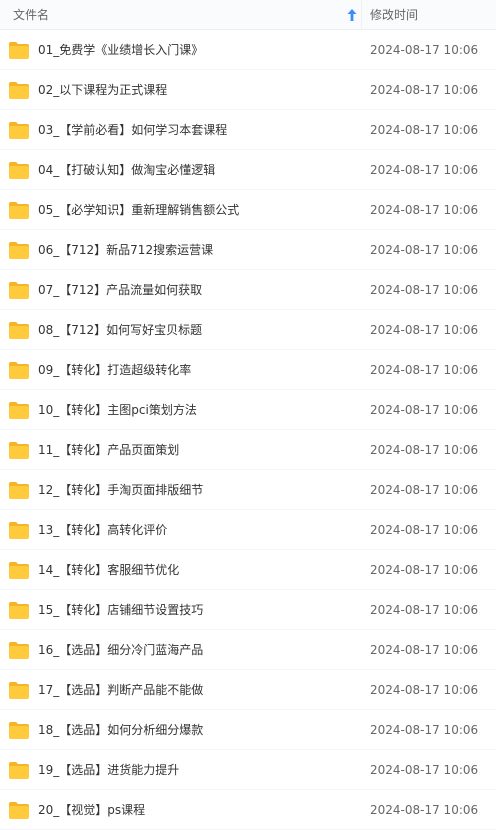 Image resolution: width=496 pixels, height=830 pixels. I want to click on file-name: 11_【转化】产品页面策划, so click(108, 450).